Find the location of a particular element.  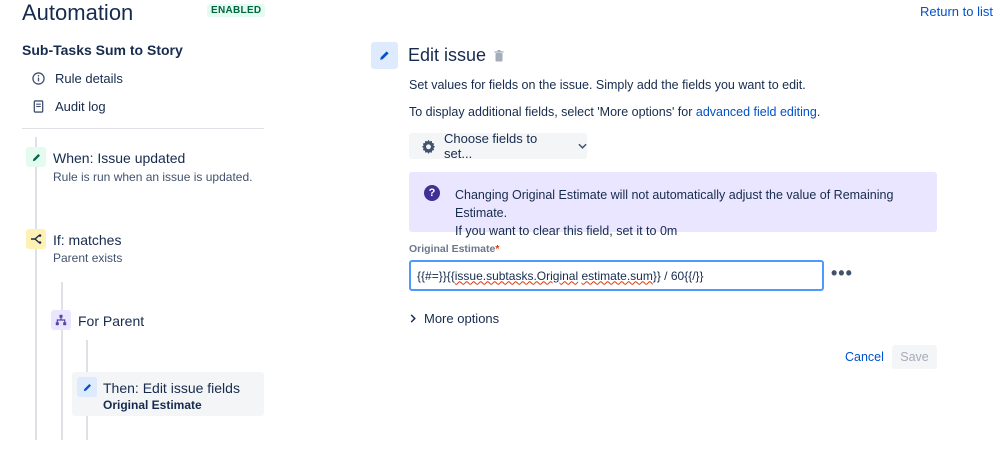

audit-log-link: Audit log is located at coordinates (68, 106).